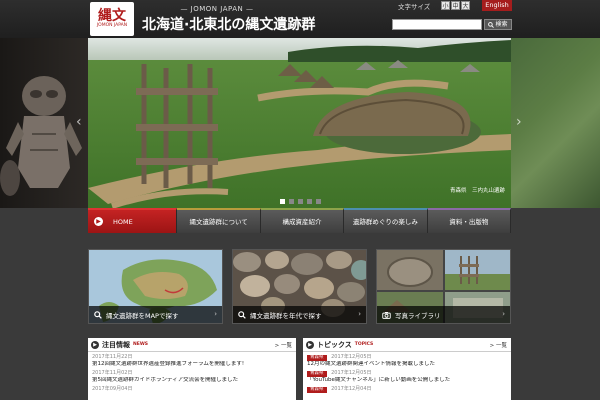  Describe the element at coordinates (414, 7) in the screenshot. I see `font-size-label: 文字サイズ` at that location.